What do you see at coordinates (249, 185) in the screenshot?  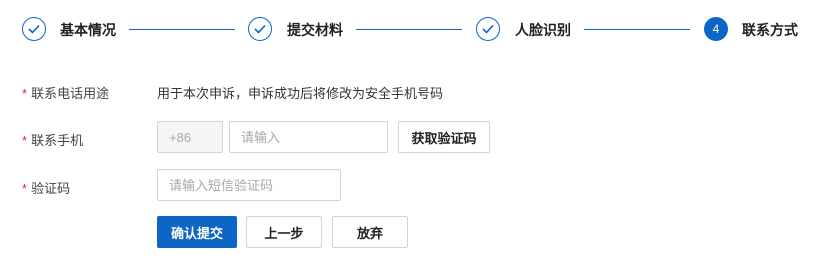 I see `code-input` at bounding box center [249, 185].